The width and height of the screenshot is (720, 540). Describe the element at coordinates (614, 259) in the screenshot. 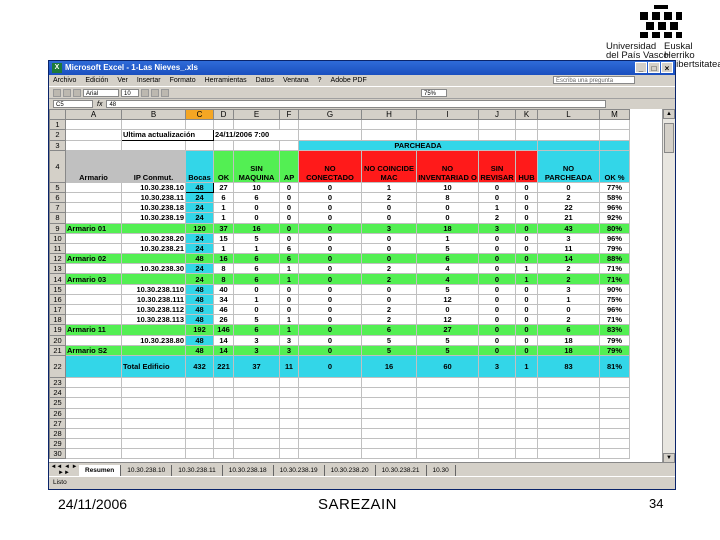

I see `value-cell: 88%` at that location.